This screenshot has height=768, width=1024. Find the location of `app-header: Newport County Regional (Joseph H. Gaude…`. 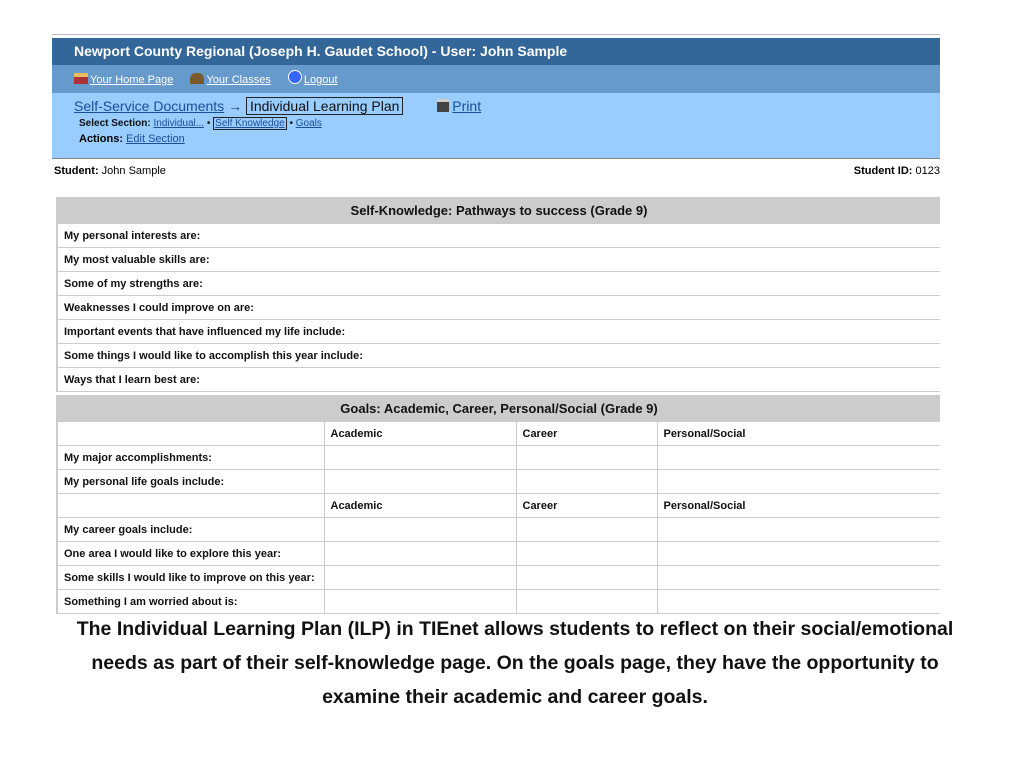

app-header: Newport County Regional (Joseph H. Gaude… is located at coordinates (496, 51).